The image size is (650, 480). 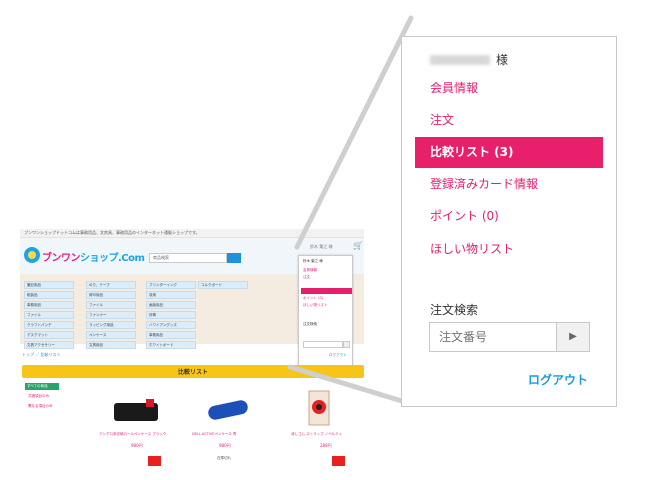 What do you see at coordinates (225, 445) in the screenshot?
I see `product-price-2: 980円` at bounding box center [225, 445].